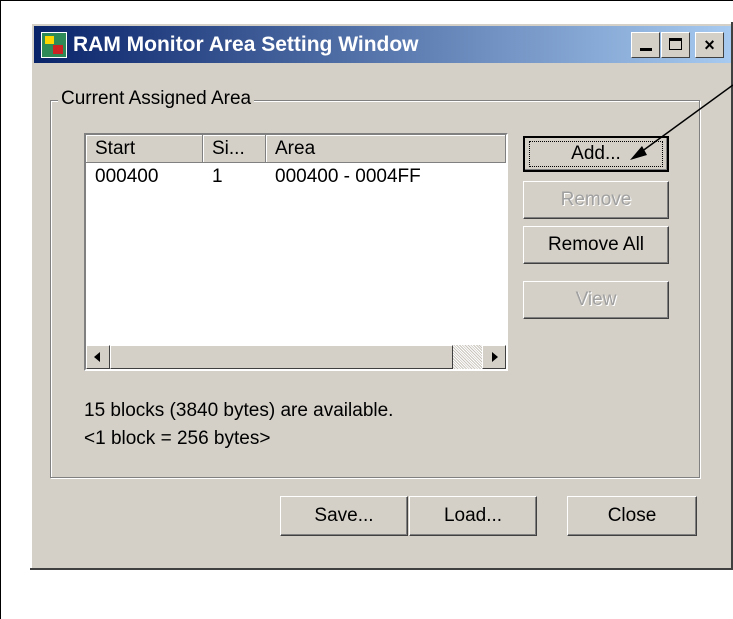  Describe the element at coordinates (127, 176) in the screenshot. I see `cell-start: 000400` at that location.